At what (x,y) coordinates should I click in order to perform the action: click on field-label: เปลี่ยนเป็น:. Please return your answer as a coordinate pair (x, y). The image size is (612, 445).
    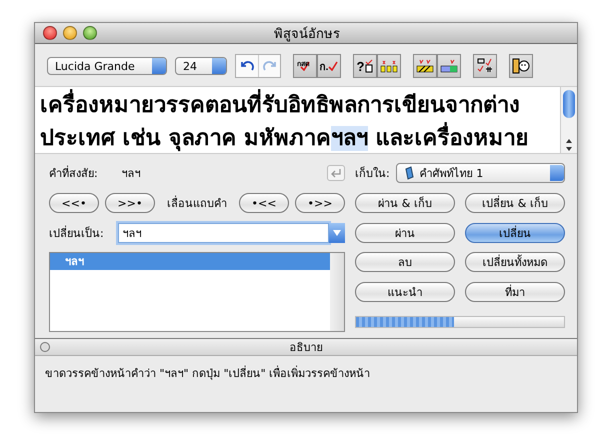
    Looking at the image, I should click on (76, 233).